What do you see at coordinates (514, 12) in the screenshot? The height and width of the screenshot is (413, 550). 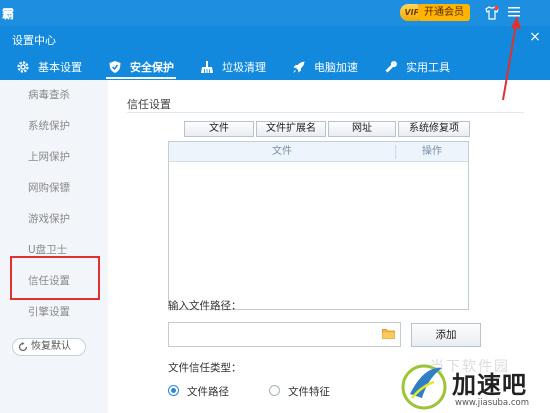 I see `main-menu-icon` at bounding box center [514, 12].